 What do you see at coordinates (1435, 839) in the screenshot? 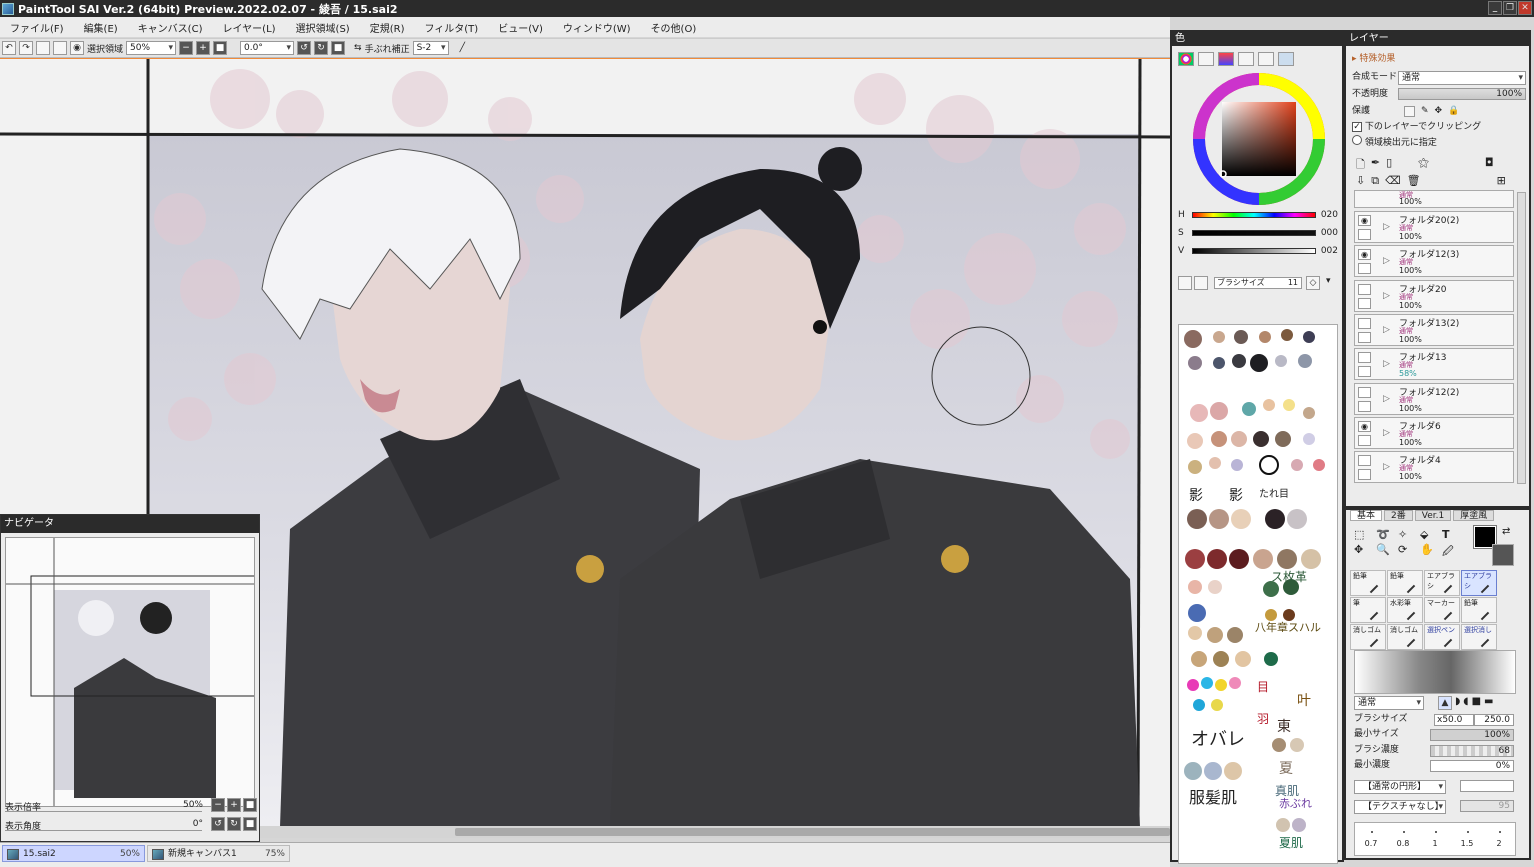
I see `size-preset: 1` at bounding box center [1435, 839].